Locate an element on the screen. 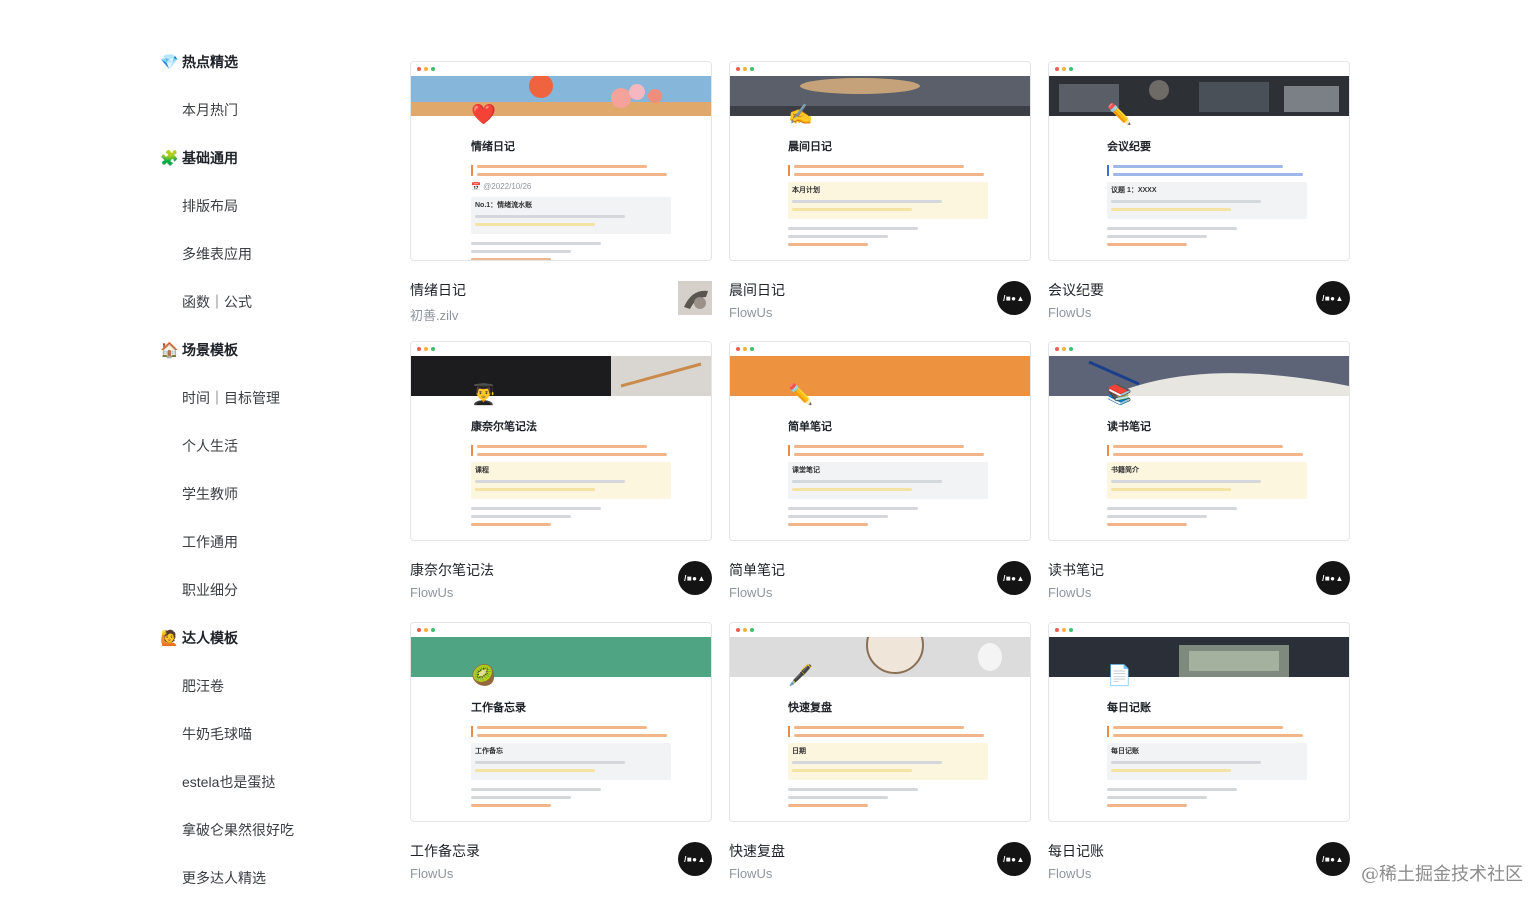  template-preview: ❤️ 情绪日记 📅 @2022/10/26 No.1：情绪流水账 is located at coordinates (561, 161).